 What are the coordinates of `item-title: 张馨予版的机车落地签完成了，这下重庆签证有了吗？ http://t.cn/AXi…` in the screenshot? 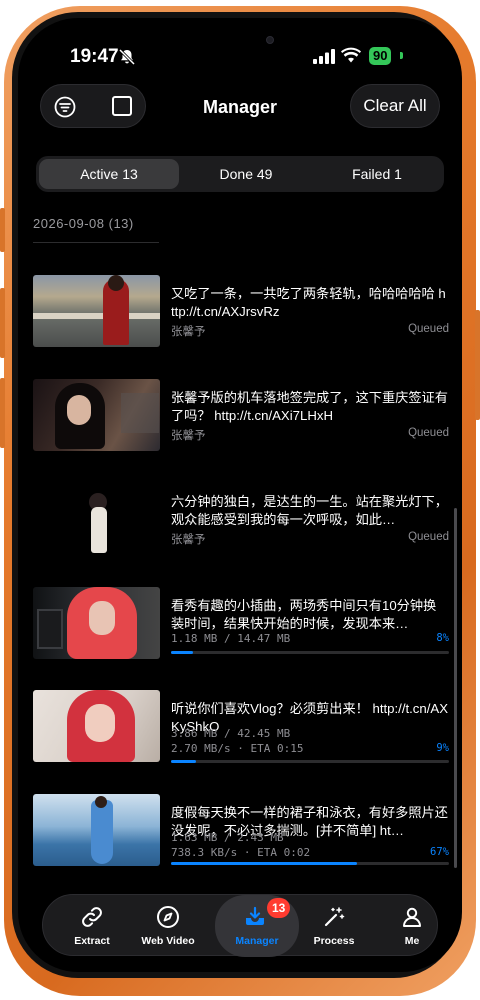 It's located at (309, 406).